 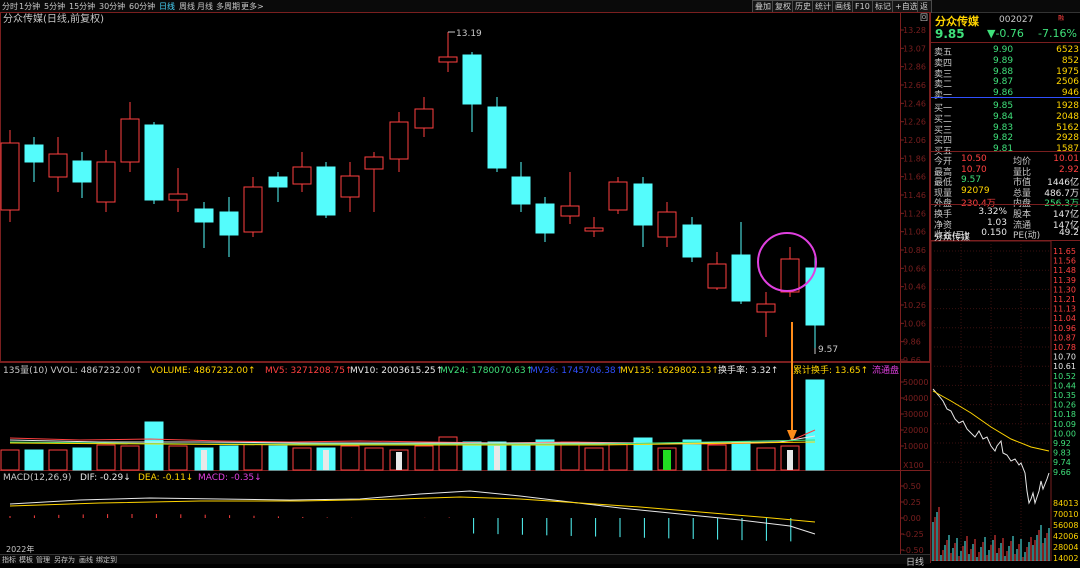 I want to click on intraday-tick-label: 10.44, so click(x=1064, y=385).